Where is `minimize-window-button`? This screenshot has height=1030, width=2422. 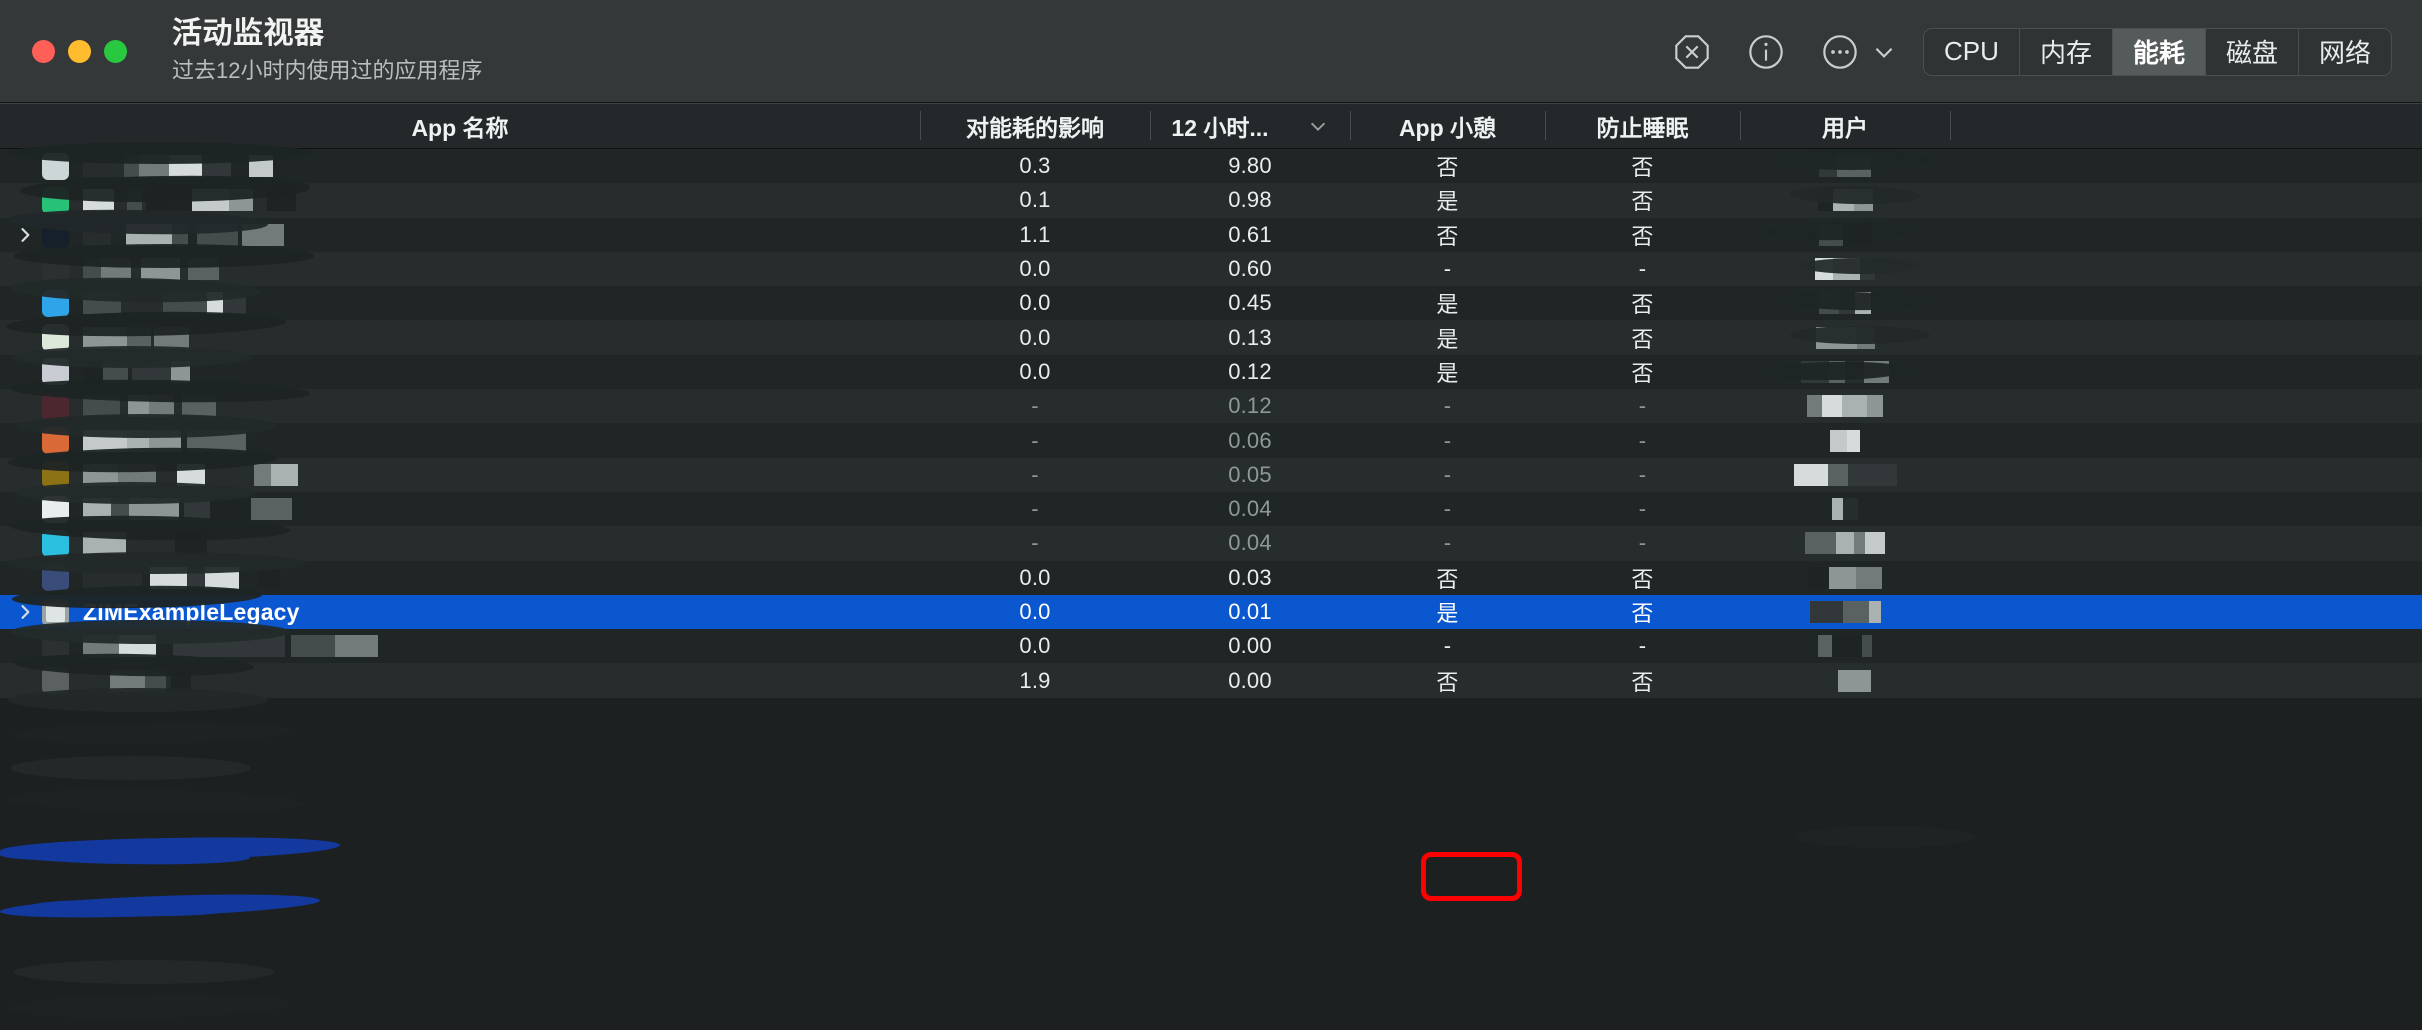 minimize-window-button is located at coordinates (79, 51).